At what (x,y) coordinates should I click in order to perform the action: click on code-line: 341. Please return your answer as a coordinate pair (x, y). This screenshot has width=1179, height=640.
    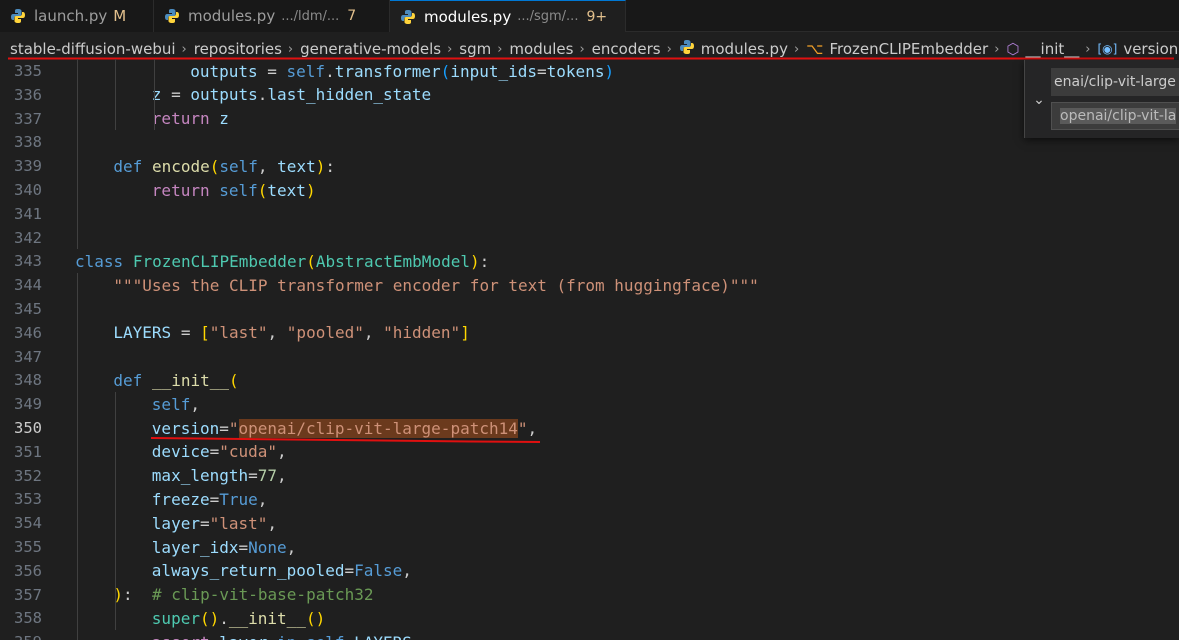
    Looking at the image, I should click on (589, 214).